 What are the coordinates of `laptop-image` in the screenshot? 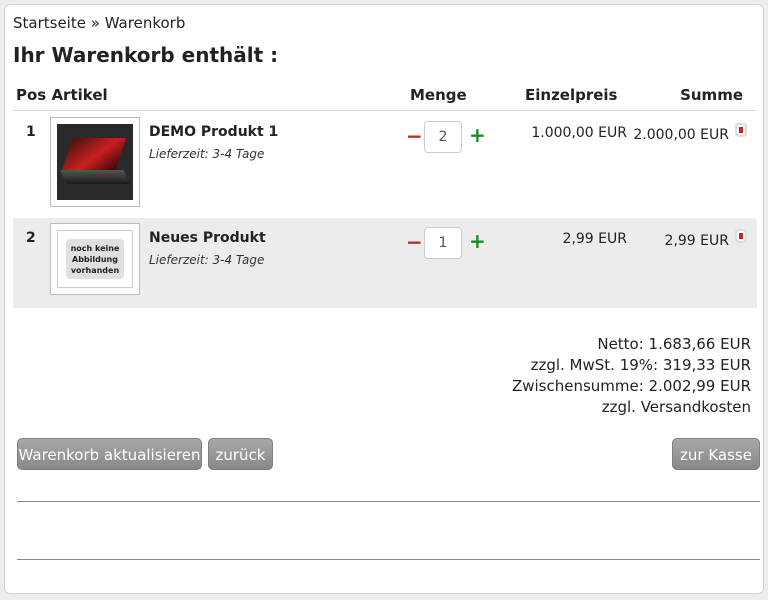 It's located at (95, 162).